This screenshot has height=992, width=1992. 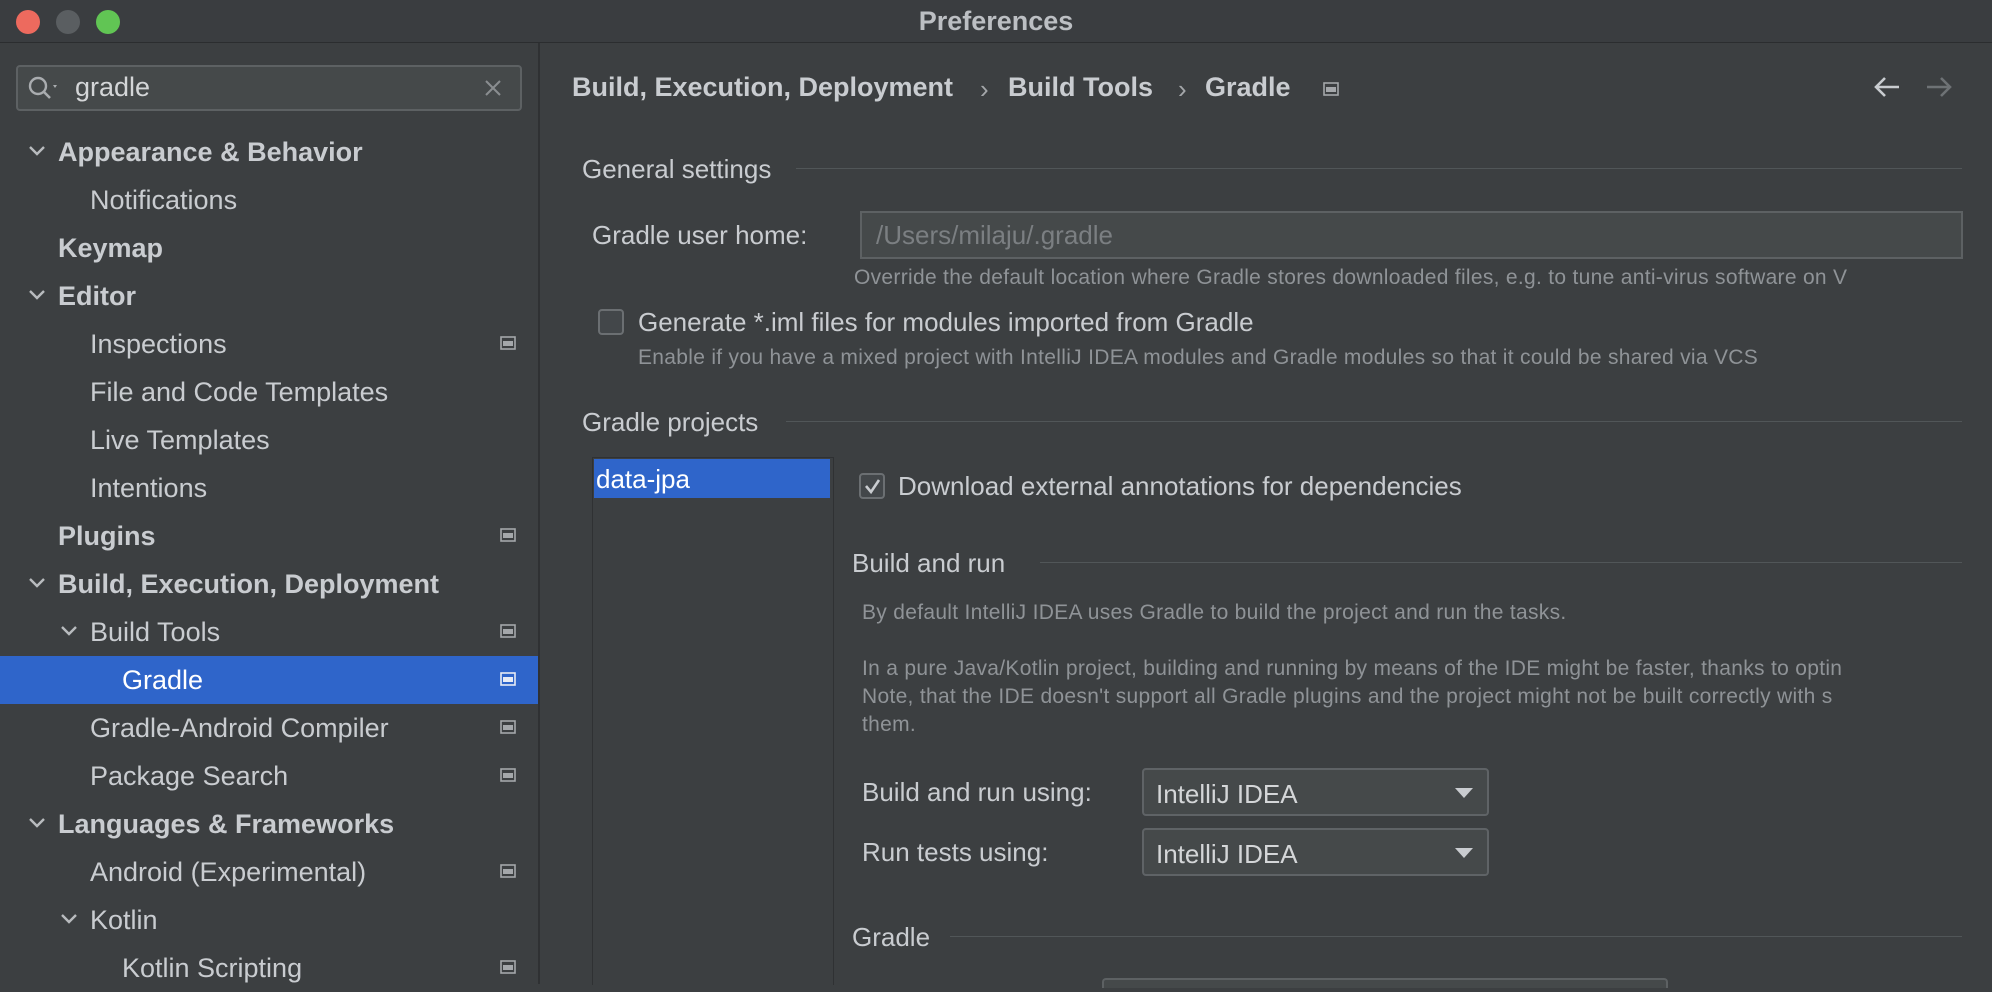 I want to click on sidebar-item-languages-frameworks: Languages & Frameworks, so click(x=269, y=824).